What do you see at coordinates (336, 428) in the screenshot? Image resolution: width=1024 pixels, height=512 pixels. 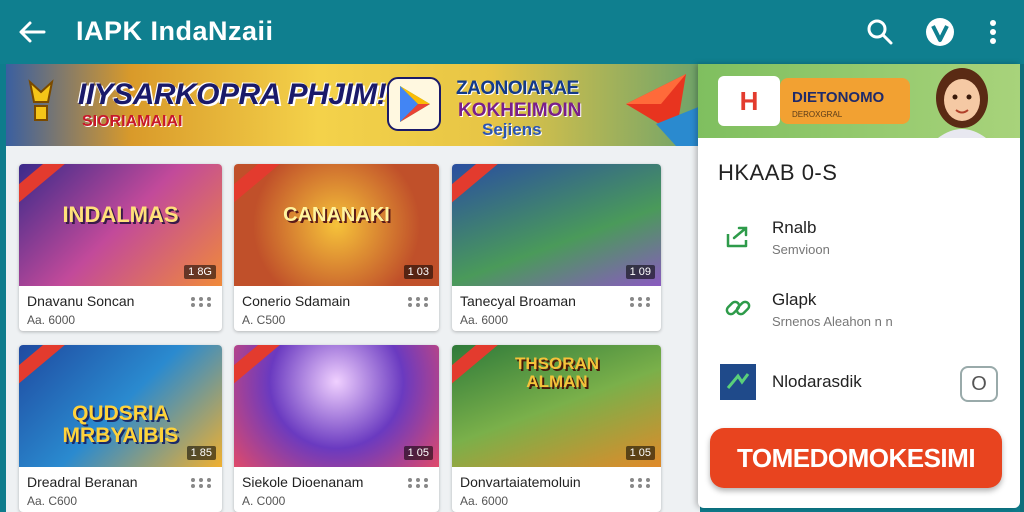 I see `app-card: 1 05 Siekole Dioenanam A. C000` at bounding box center [336, 428].